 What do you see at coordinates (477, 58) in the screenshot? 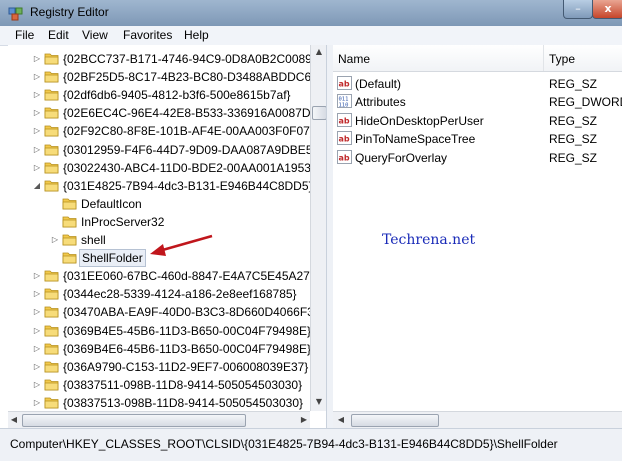
I see `list-header: Name Type` at bounding box center [477, 58].